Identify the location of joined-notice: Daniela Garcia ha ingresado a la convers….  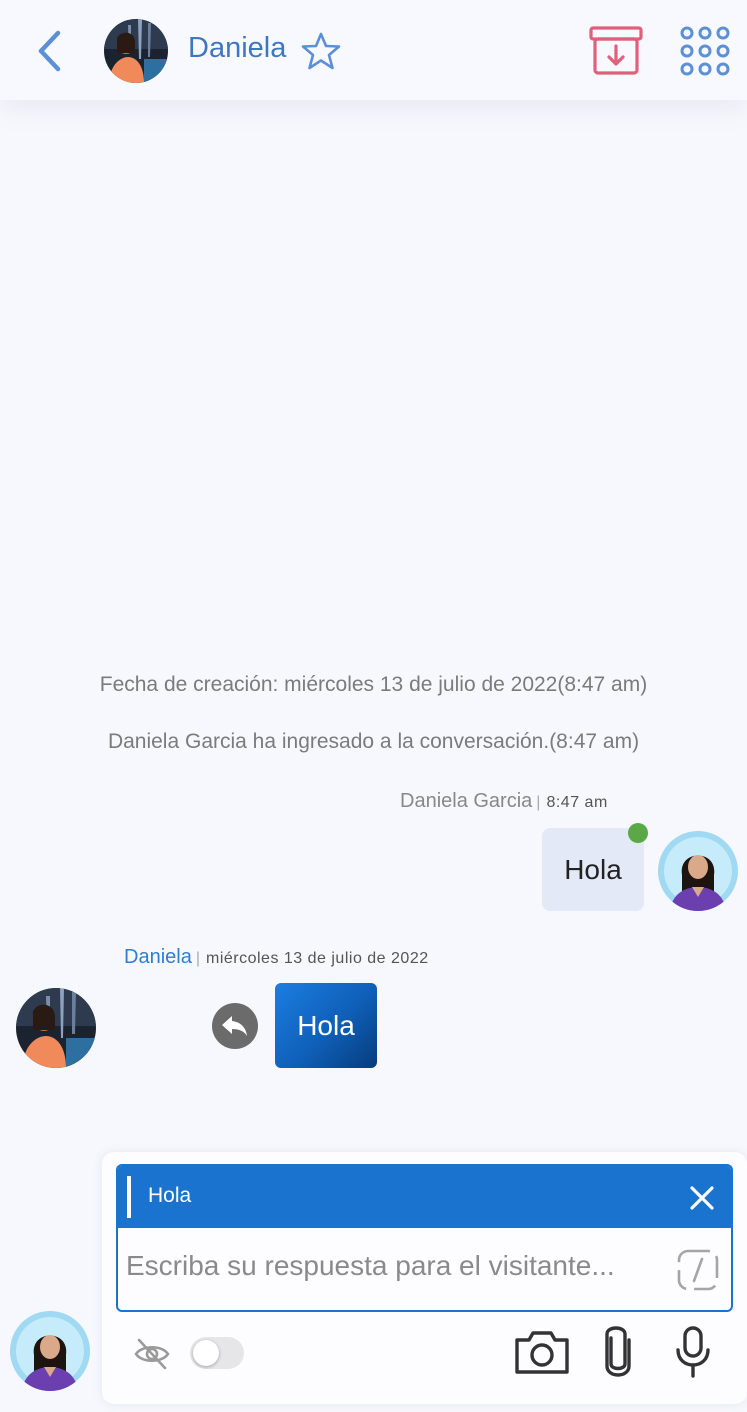
(373, 741).